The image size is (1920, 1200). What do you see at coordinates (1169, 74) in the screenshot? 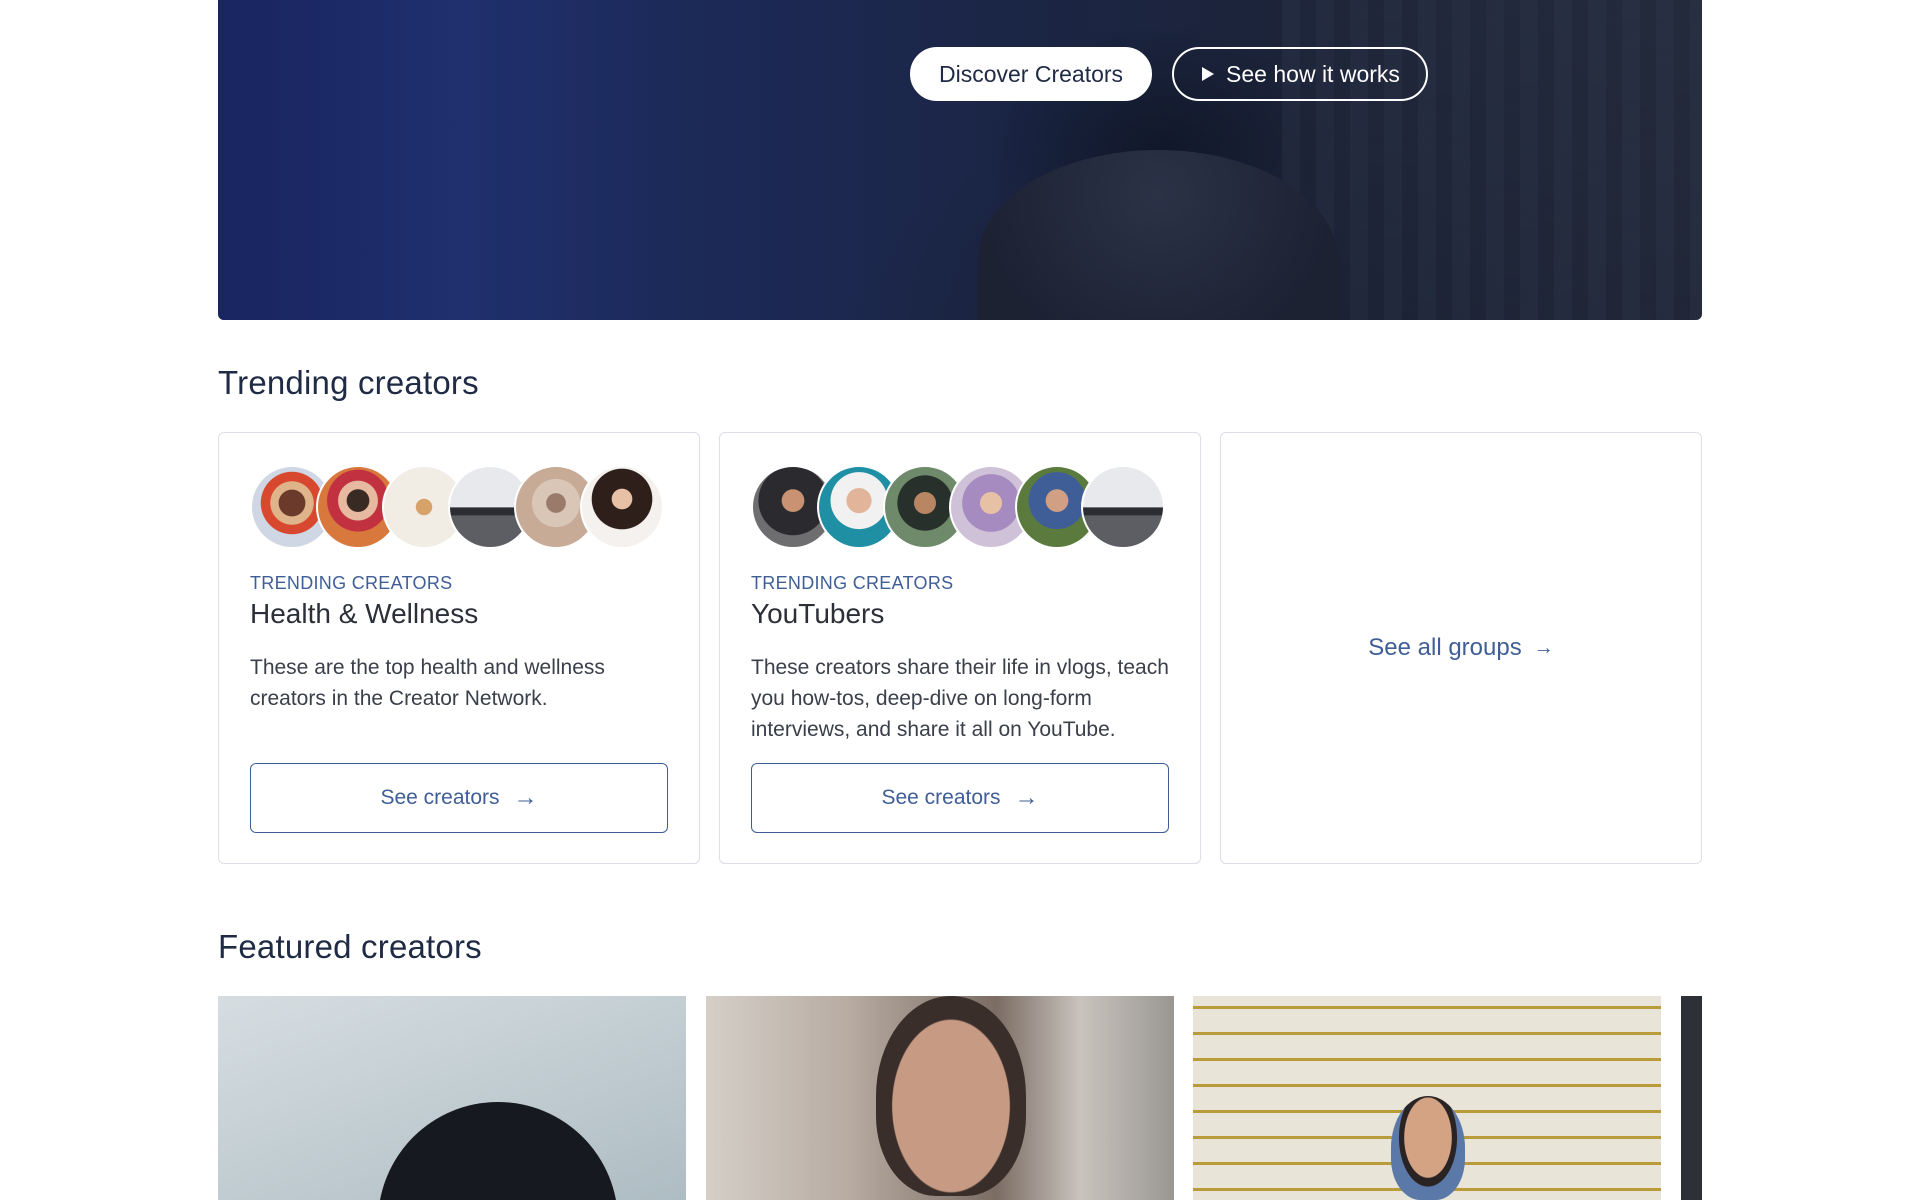
I see `hero-actions: Discover Creators See how it works` at bounding box center [1169, 74].